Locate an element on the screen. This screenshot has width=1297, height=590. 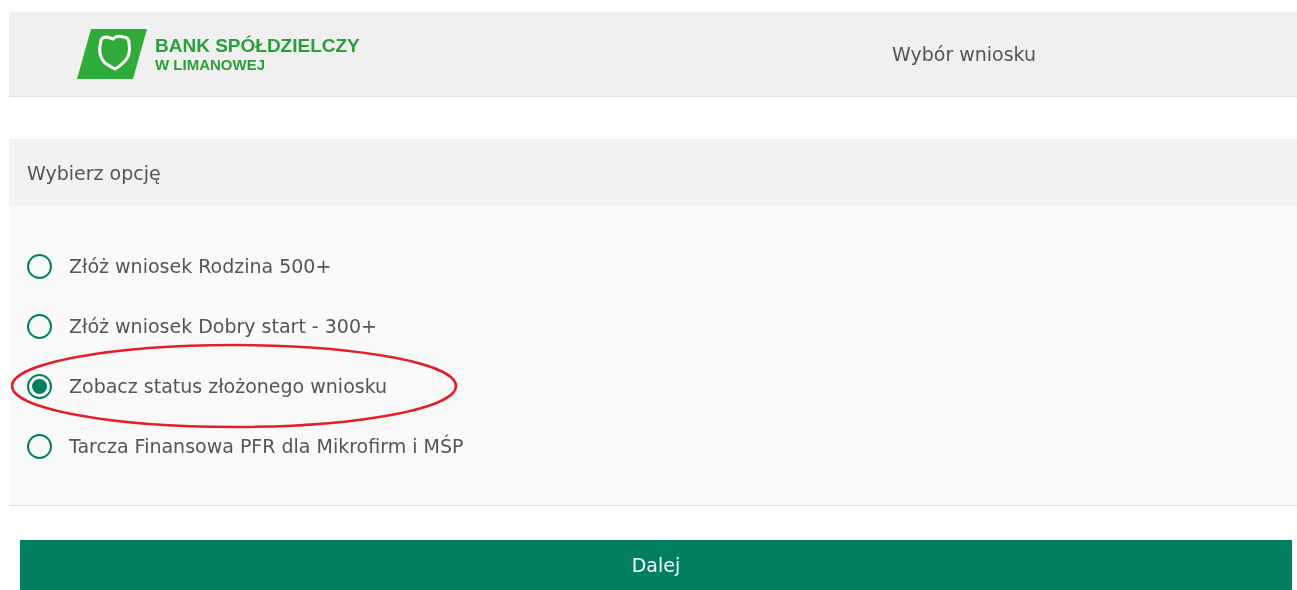
page-title: Wybór wniosku is located at coordinates (964, 54).